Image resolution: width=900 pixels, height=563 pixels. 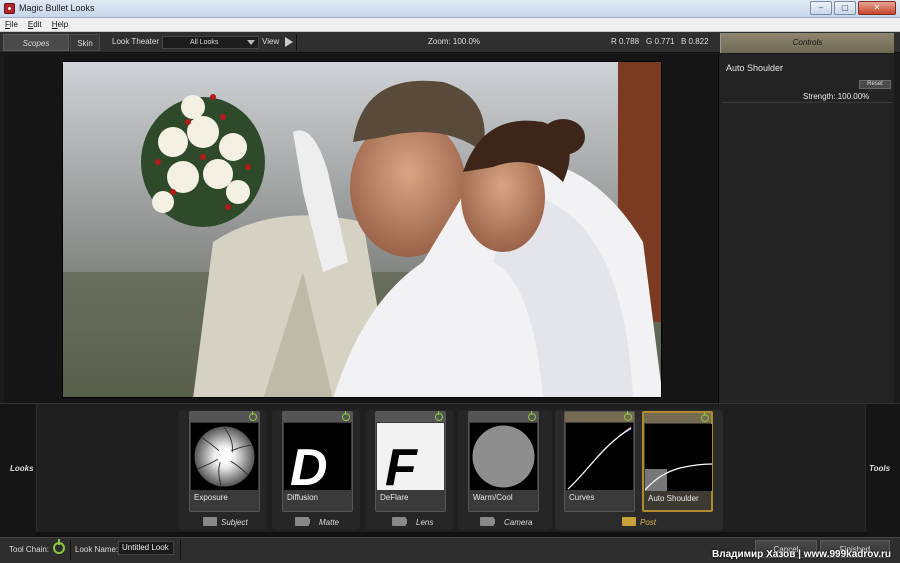 I want to click on menu-file-label: ile, so click(x=13, y=24).